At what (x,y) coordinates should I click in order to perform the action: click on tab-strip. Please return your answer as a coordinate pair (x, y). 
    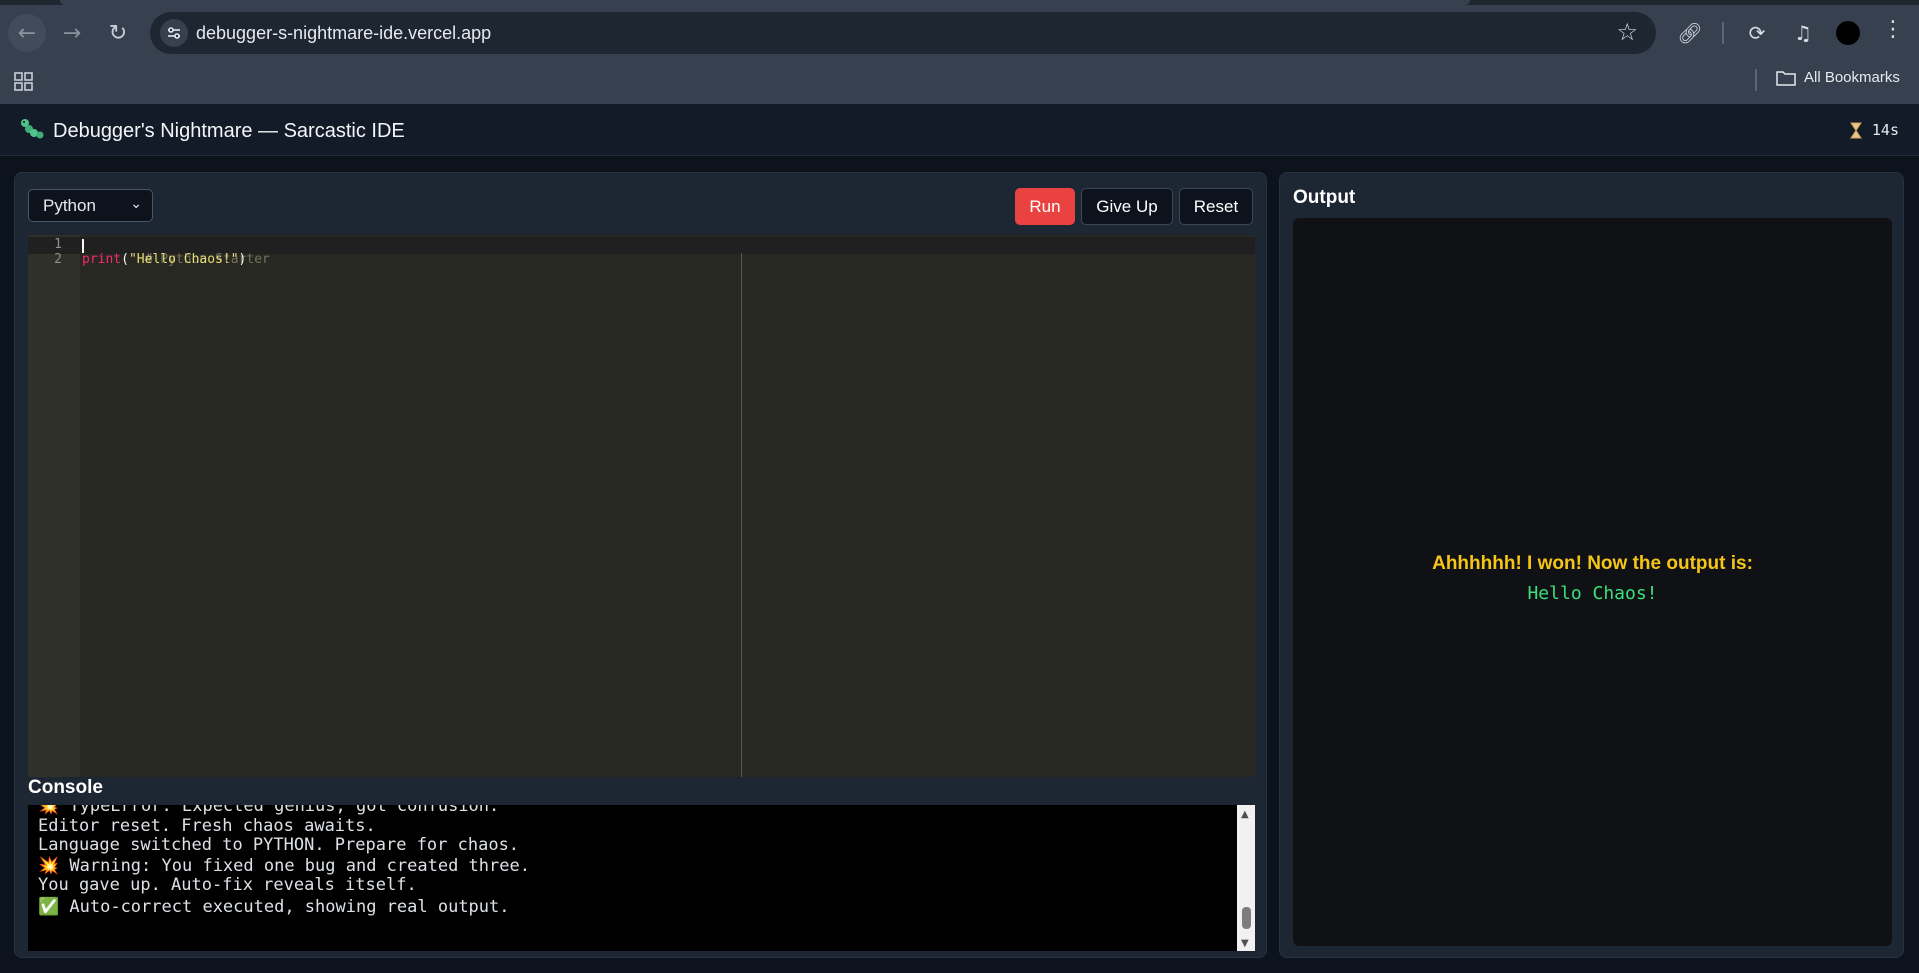
    Looking at the image, I should click on (959, 2).